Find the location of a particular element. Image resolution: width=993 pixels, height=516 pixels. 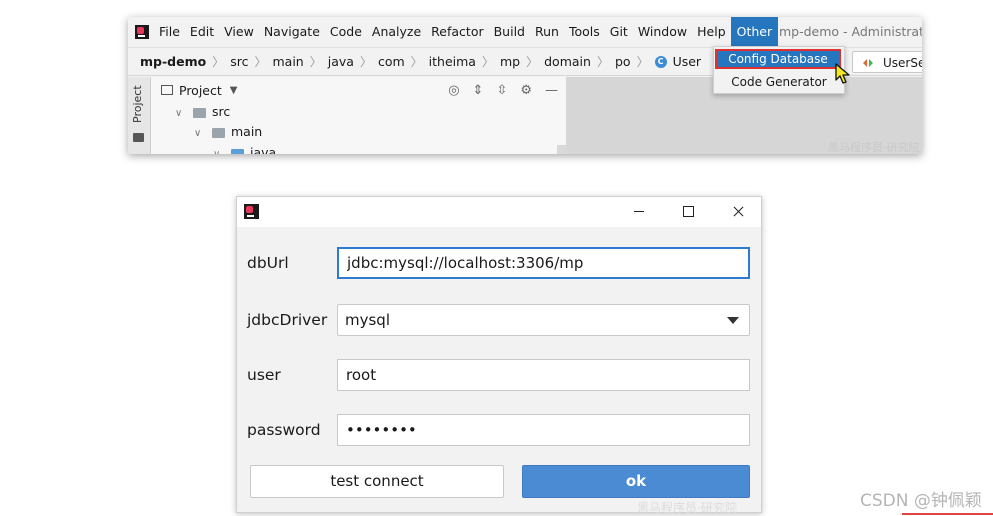

breadcrumb-item-current: User is located at coordinates (687, 61).